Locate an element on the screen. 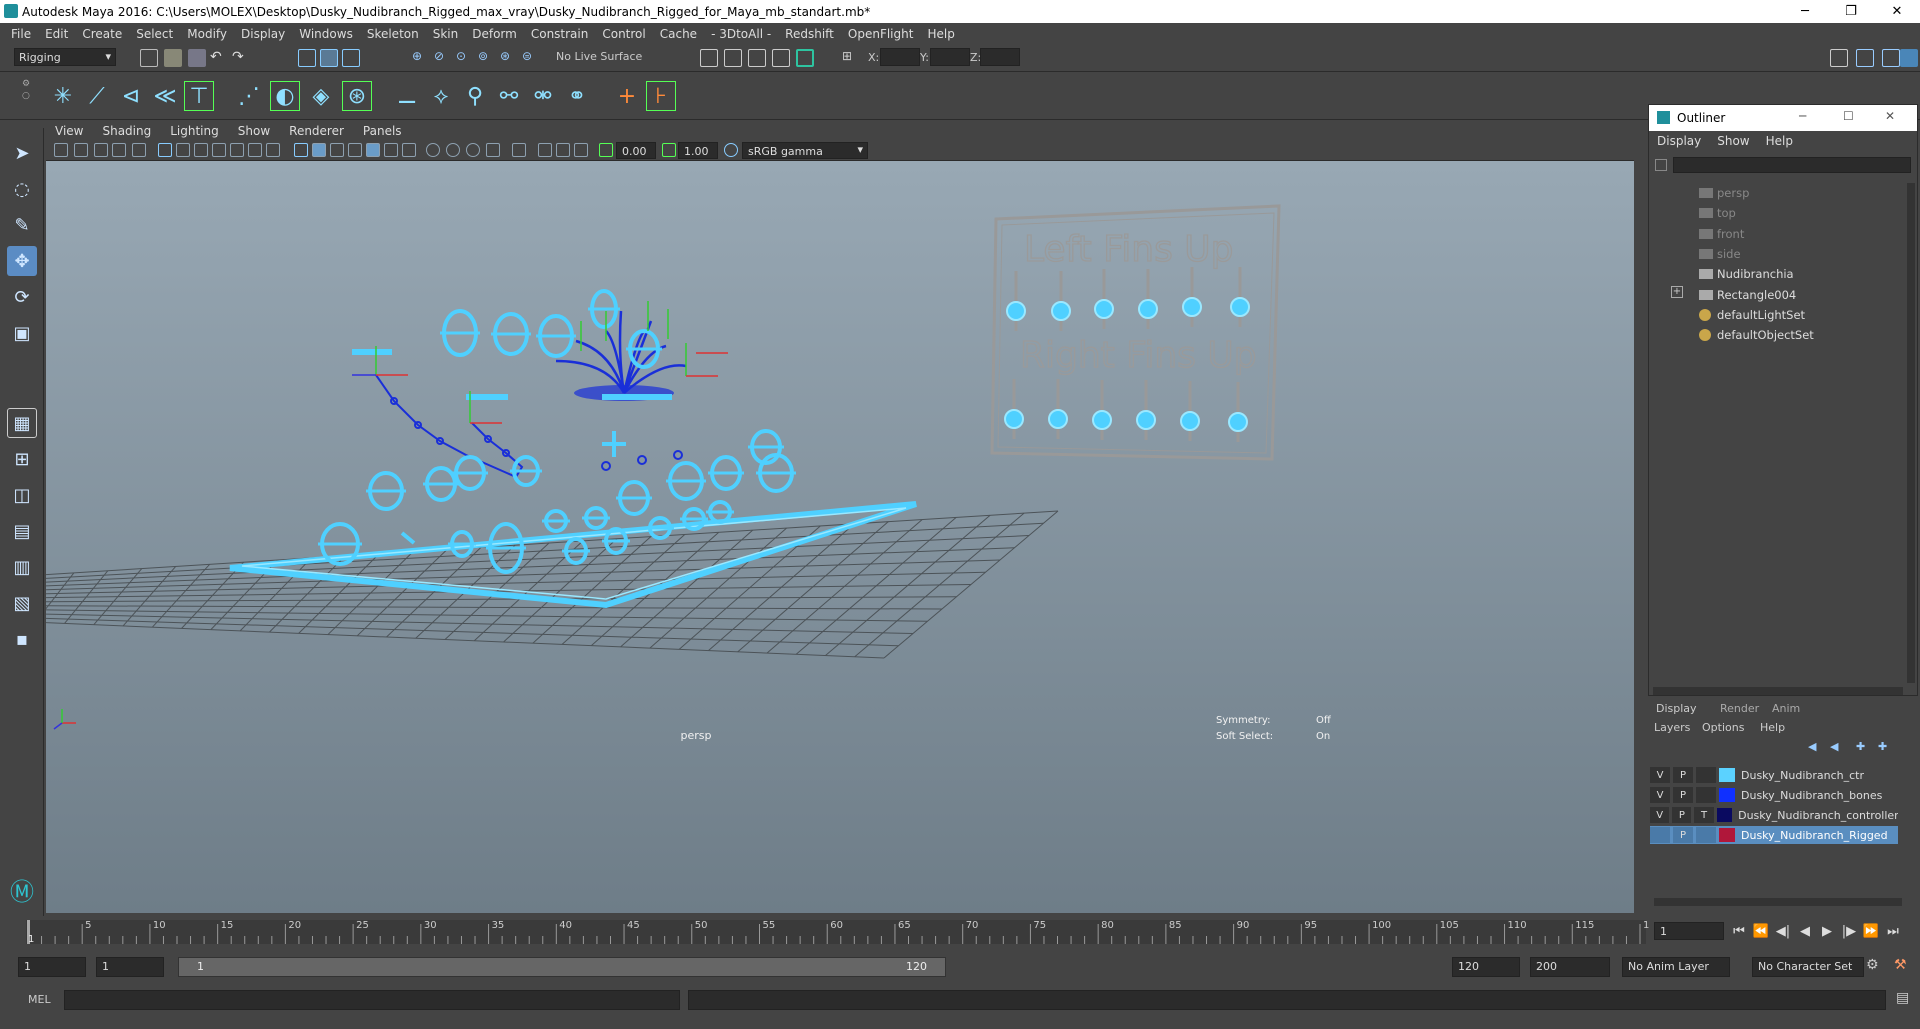  current-frame-field: 1 is located at coordinates (1689, 931).